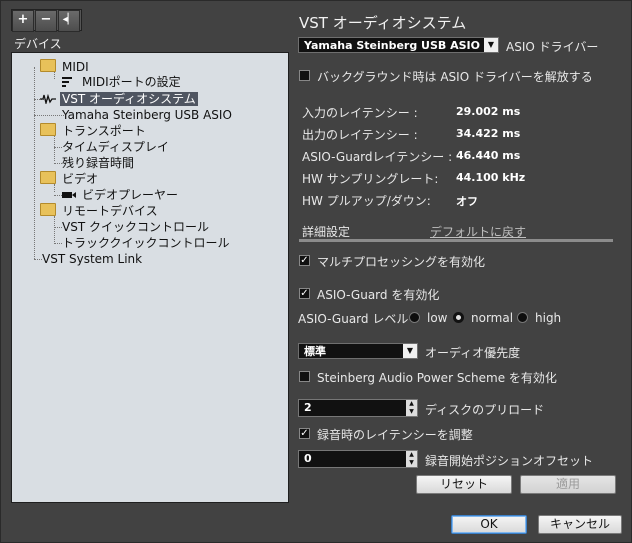 This screenshot has height=543, width=632. Describe the element at coordinates (69, 195) in the screenshot. I see `video-player-icon` at that location.